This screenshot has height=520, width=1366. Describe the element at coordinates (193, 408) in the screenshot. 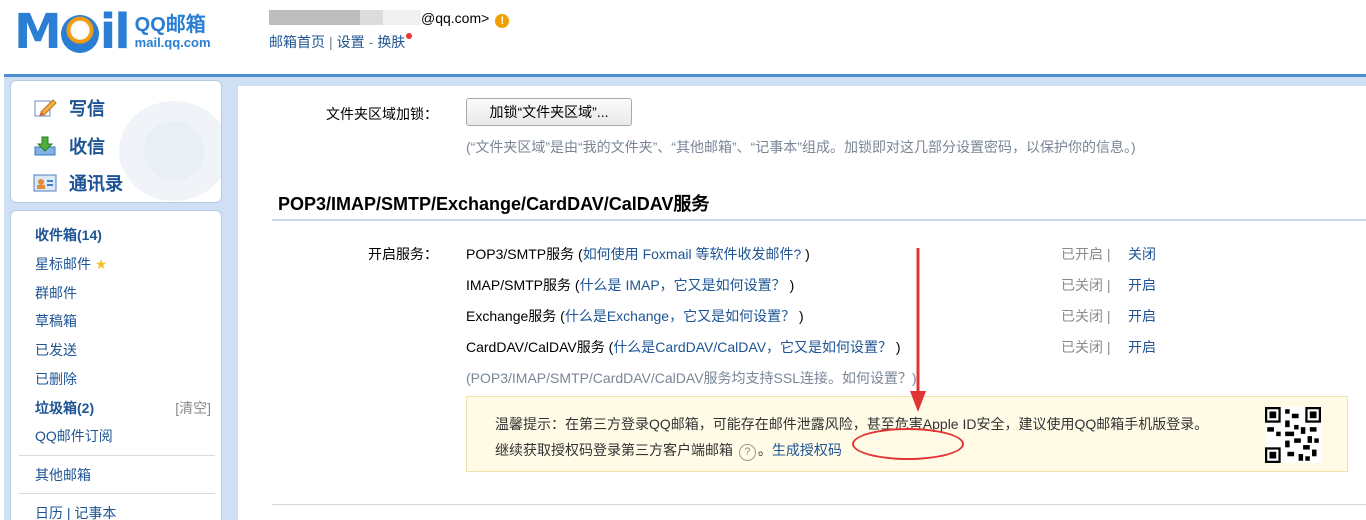

I see `clear-spam-link: [清空]` at that location.